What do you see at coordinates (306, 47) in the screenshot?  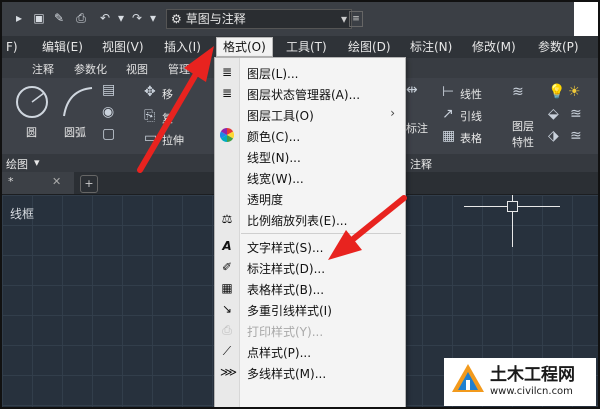 I see `menu-tools: 工具(T)` at bounding box center [306, 47].